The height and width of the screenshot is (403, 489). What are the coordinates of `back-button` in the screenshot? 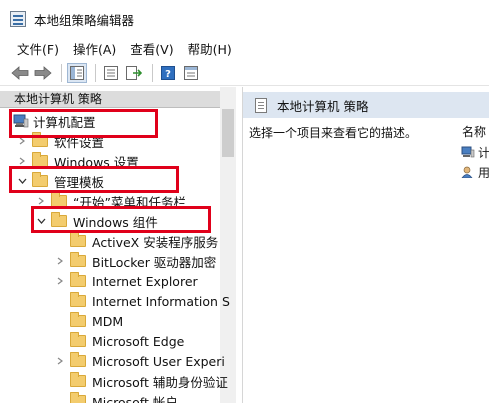 It's located at (20, 73).